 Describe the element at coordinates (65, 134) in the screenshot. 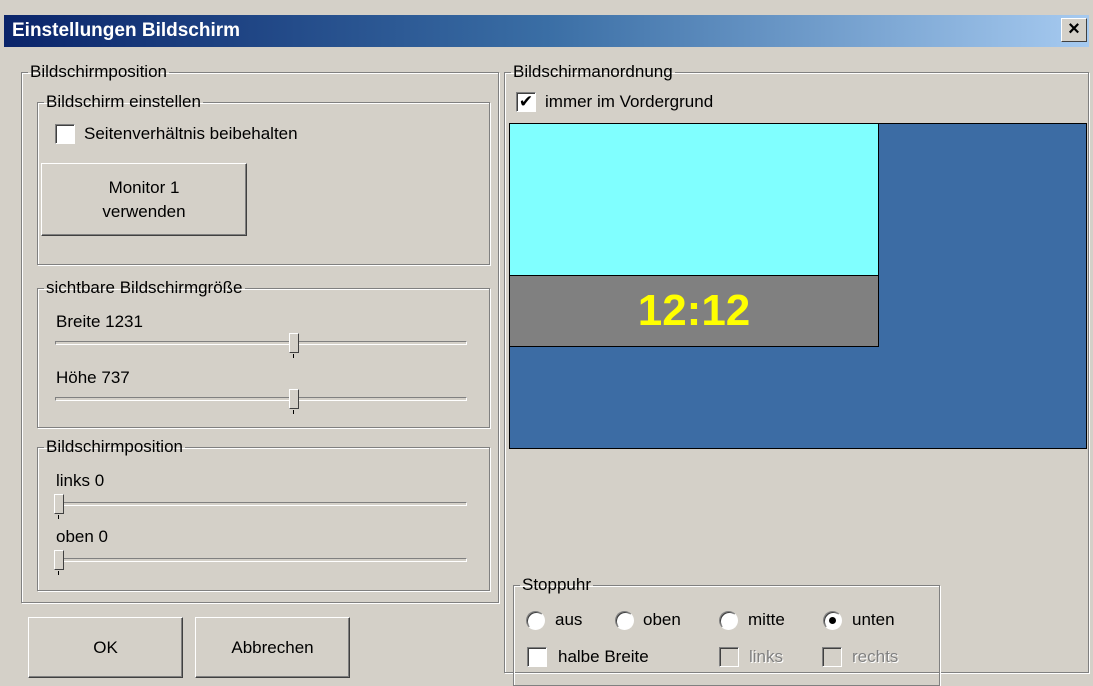

I see `aspect-ratio-checkbox` at that location.